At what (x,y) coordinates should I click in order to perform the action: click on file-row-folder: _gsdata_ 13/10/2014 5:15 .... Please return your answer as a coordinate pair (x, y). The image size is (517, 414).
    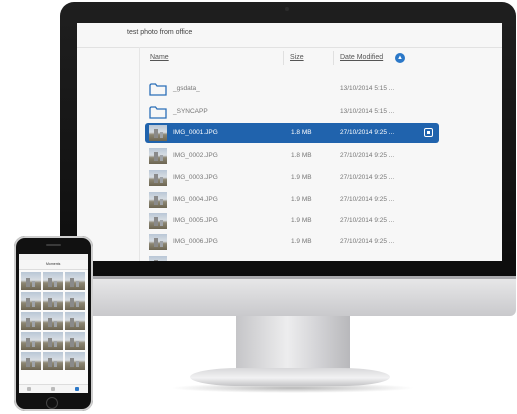
    Looking at the image, I should click on (292, 89).